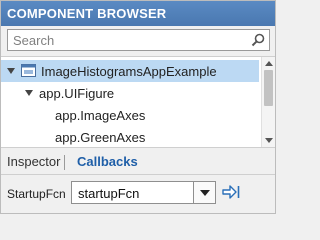  What do you see at coordinates (269, 63) in the screenshot?
I see `scroll-up-icon` at bounding box center [269, 63].